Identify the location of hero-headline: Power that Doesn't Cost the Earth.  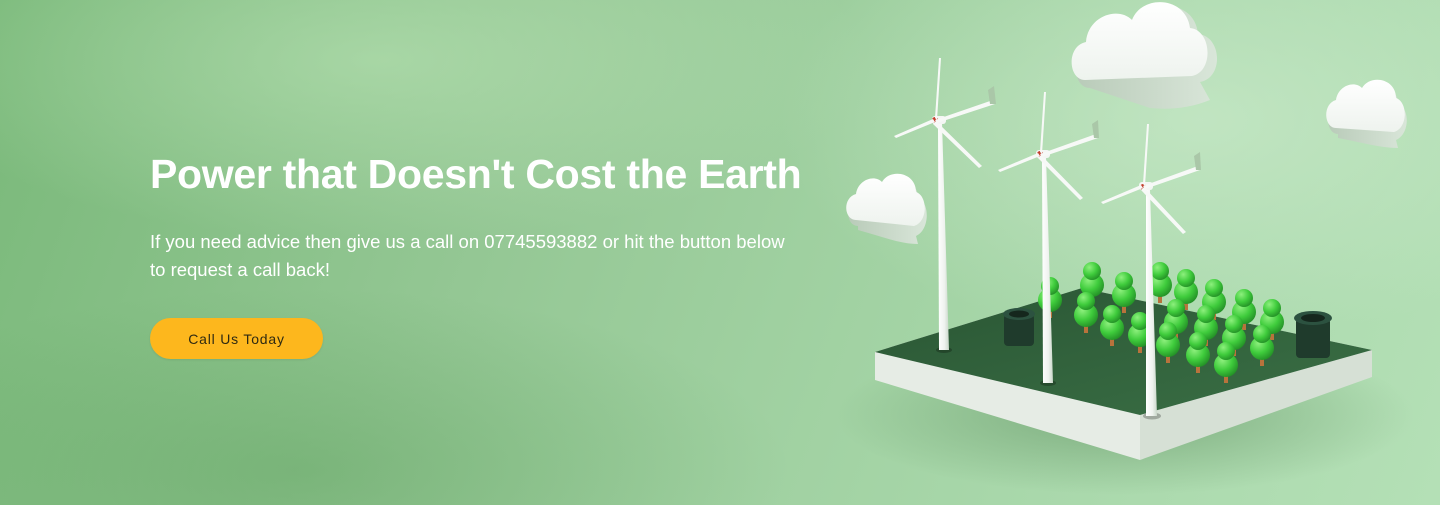
(476, 174).